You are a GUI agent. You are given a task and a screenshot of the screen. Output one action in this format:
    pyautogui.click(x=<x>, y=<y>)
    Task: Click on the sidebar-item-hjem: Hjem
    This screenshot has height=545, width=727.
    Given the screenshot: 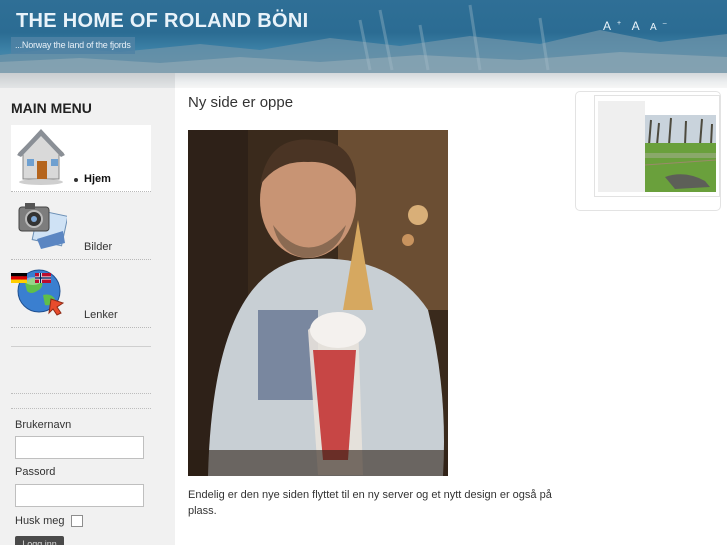 What is the action you would take?
    pyautogui.click(x=81, y=158)
    